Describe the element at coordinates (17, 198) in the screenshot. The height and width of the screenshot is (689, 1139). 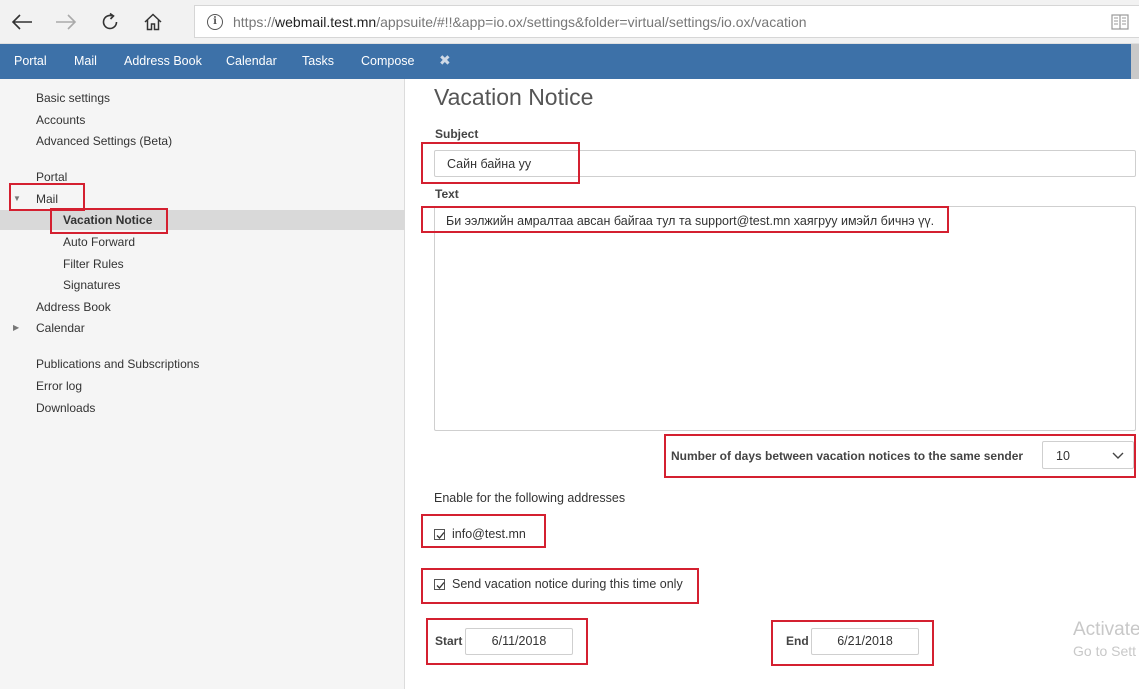
I see `caret-down-icon: ▼` at that location.